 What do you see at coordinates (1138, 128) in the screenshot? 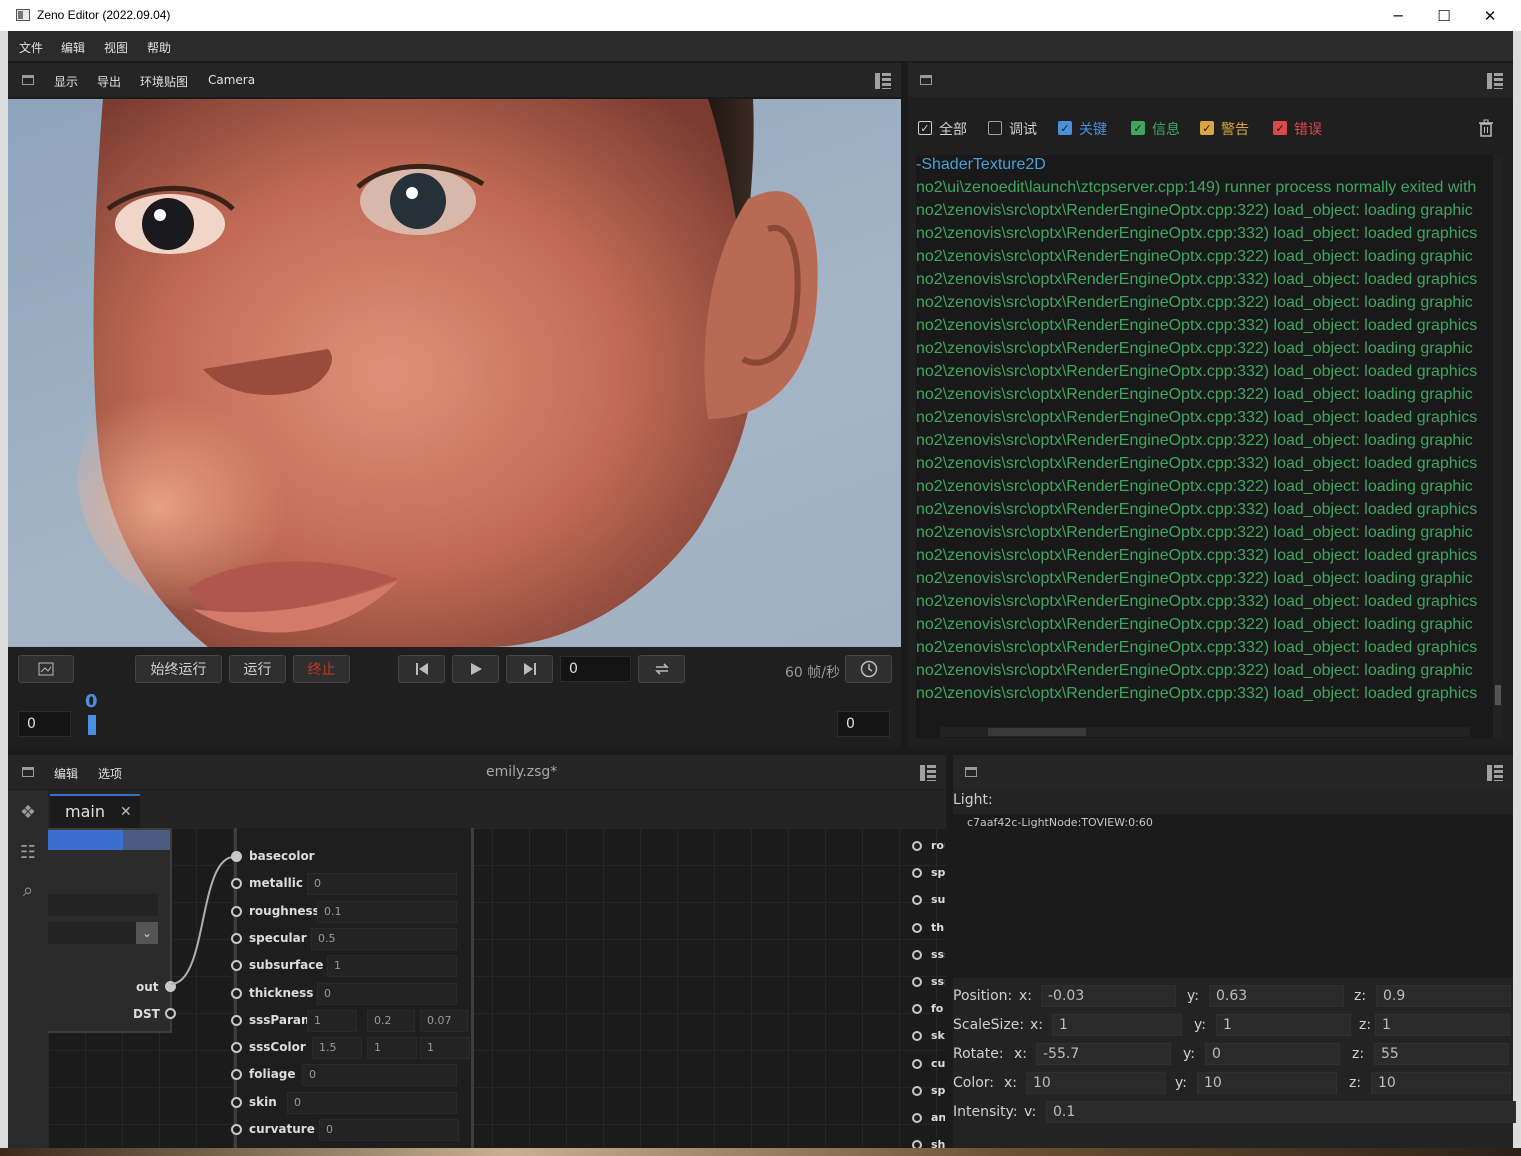
I see `filter-checkbox-3: ✓` at bounding box center [1138, 128].